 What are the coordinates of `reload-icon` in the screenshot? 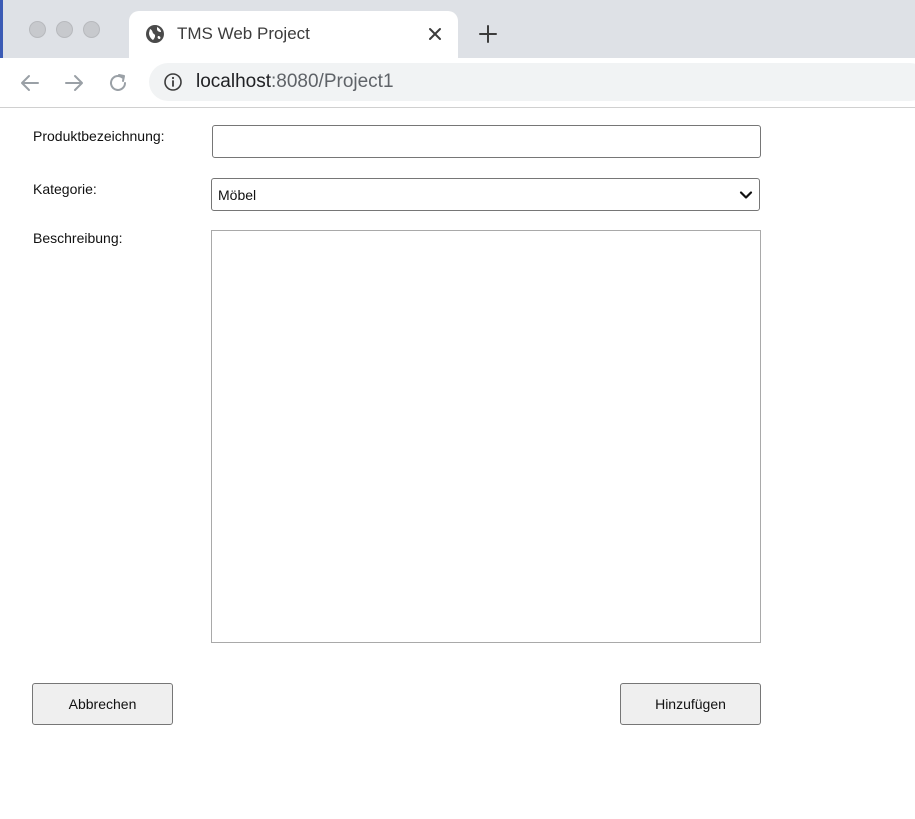 It's located at (118, 83).